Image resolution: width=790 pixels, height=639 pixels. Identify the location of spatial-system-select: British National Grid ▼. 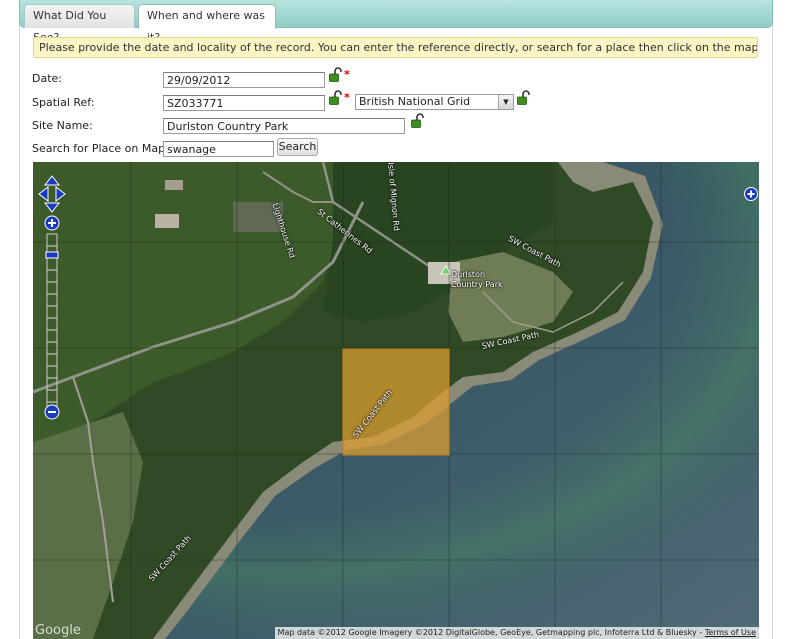
(434, 102).